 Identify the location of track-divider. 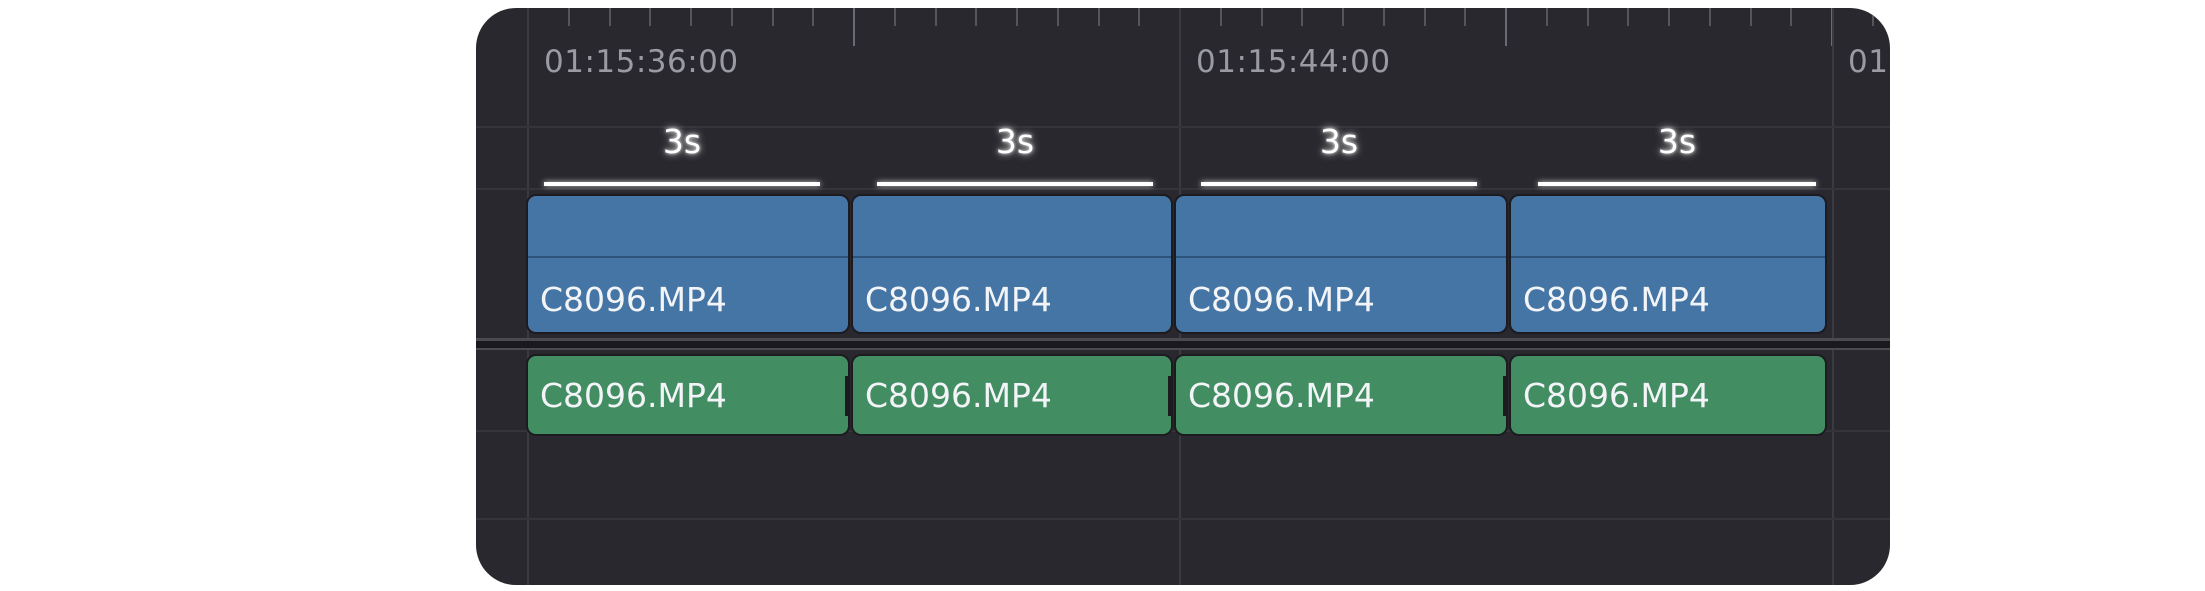
(1183, 519).